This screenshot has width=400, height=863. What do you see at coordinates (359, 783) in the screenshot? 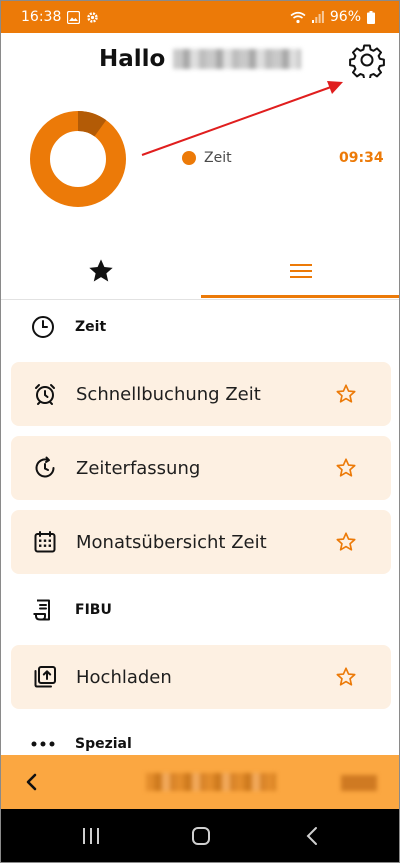
I see `redacted-label` at bounding box center [359, 783].